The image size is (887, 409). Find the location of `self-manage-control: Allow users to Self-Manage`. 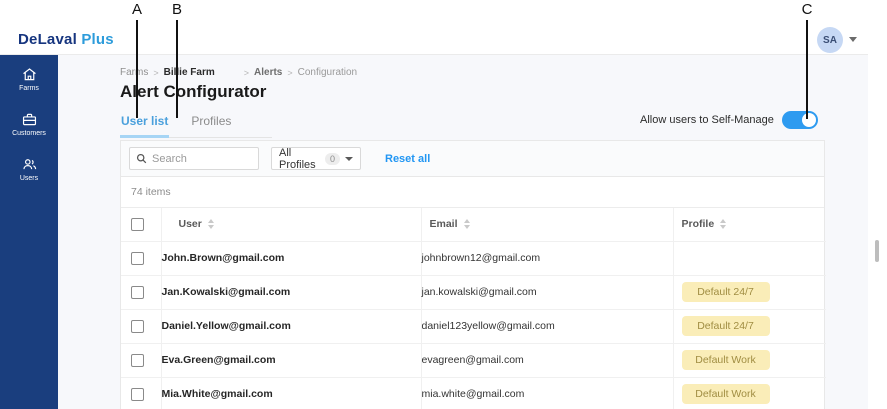

self-manage-control: Allow users to Self-Manage is located at coordinates (729, 120).